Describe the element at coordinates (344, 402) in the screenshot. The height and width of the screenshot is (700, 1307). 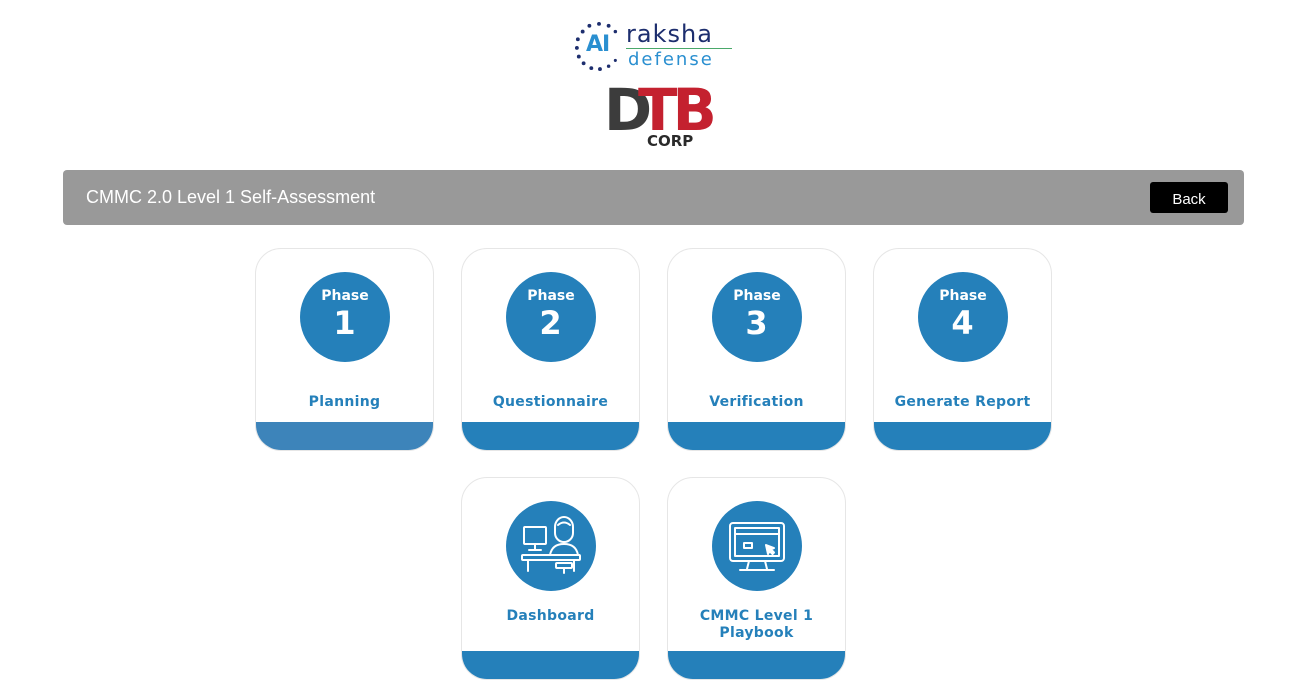
I see `phase-1-label: Planning` at that location.